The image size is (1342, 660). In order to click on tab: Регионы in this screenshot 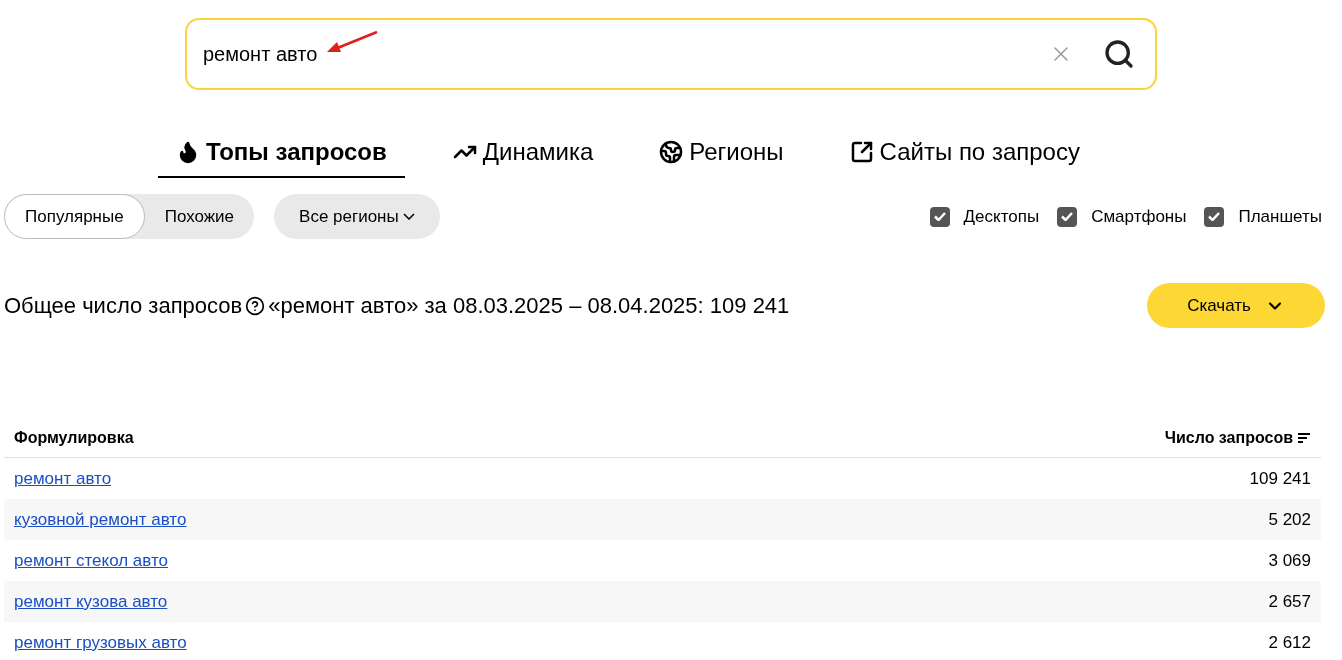, I will do `click(721, 156)`.